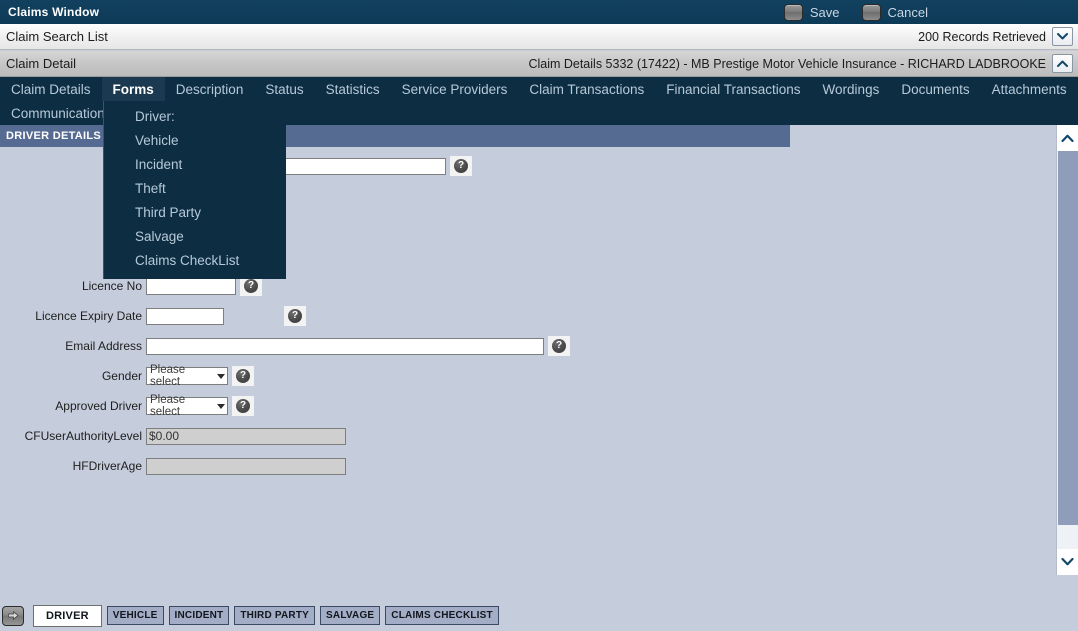  Describe the element at coordinates (907, 12) in the screenshot. I see `cancel-button-label: Cancel` at that location.